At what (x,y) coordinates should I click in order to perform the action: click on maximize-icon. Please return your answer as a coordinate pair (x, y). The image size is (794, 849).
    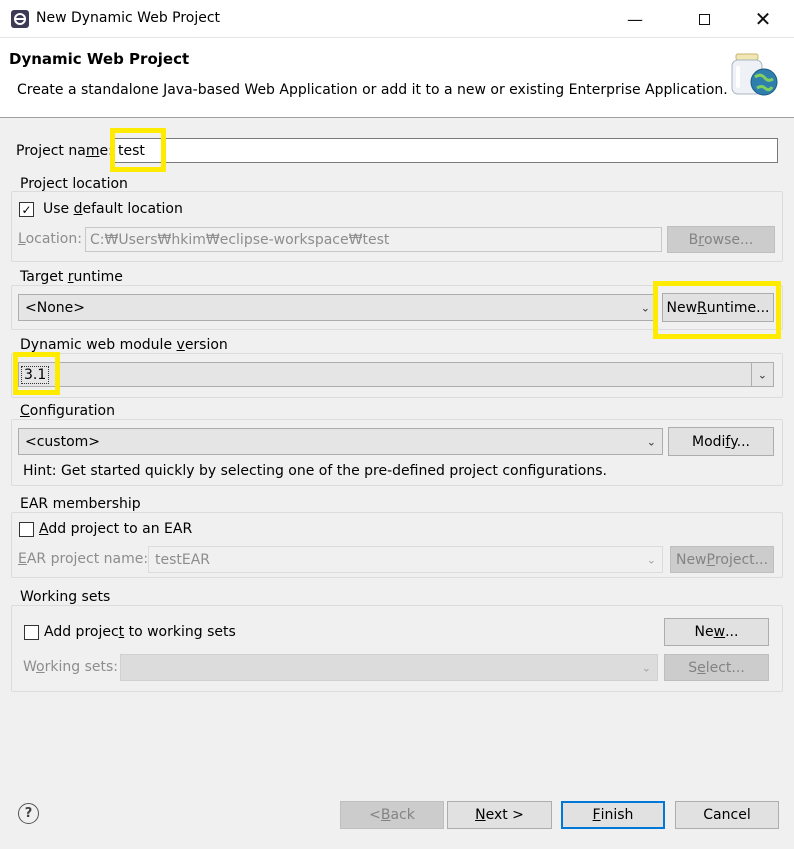
    Looking at the image, I should click on (704, 19).